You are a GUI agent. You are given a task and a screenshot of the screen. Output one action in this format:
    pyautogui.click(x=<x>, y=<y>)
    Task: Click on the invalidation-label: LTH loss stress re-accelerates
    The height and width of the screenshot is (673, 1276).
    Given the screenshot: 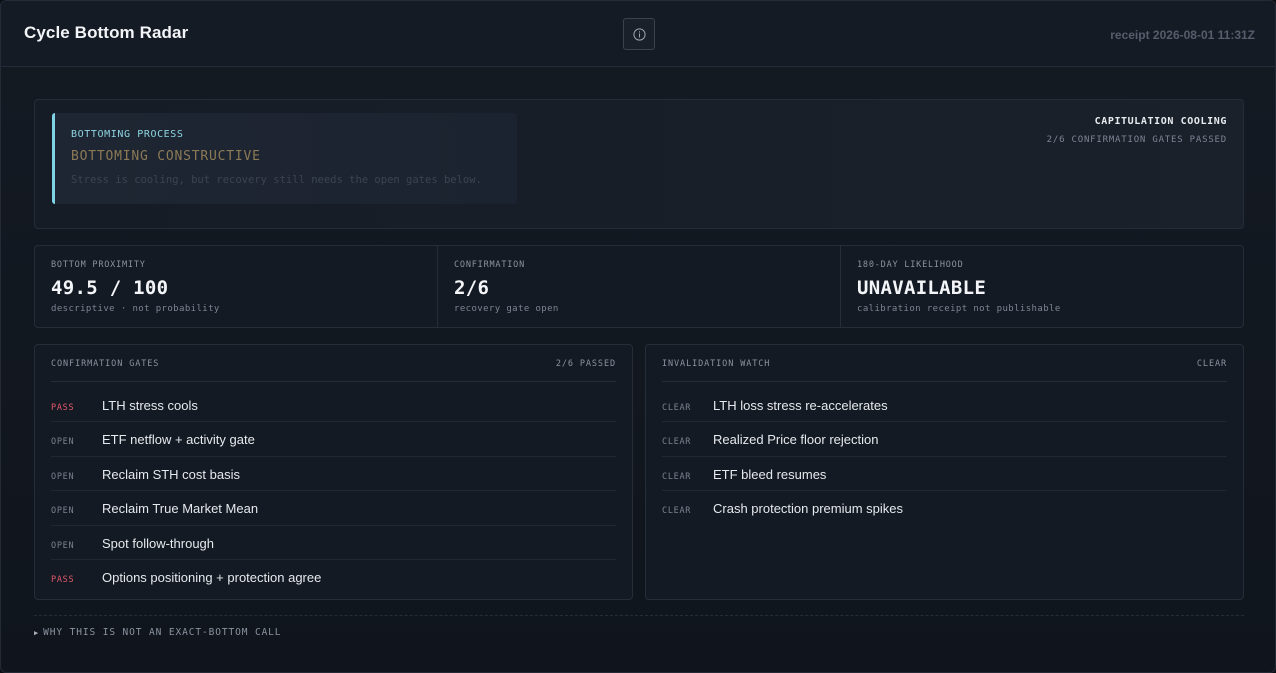 What is the action you would take?
    pyautogui.click(x=800, y=405)
    